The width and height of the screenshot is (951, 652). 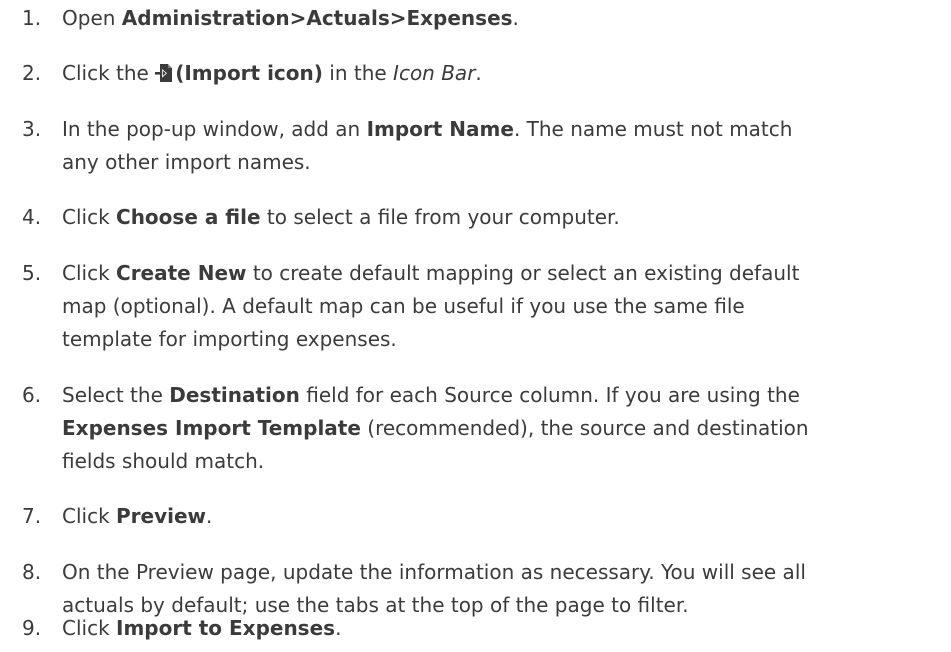 I want to click on choose-file-term: Choose a file, so click(x=188, y=217).